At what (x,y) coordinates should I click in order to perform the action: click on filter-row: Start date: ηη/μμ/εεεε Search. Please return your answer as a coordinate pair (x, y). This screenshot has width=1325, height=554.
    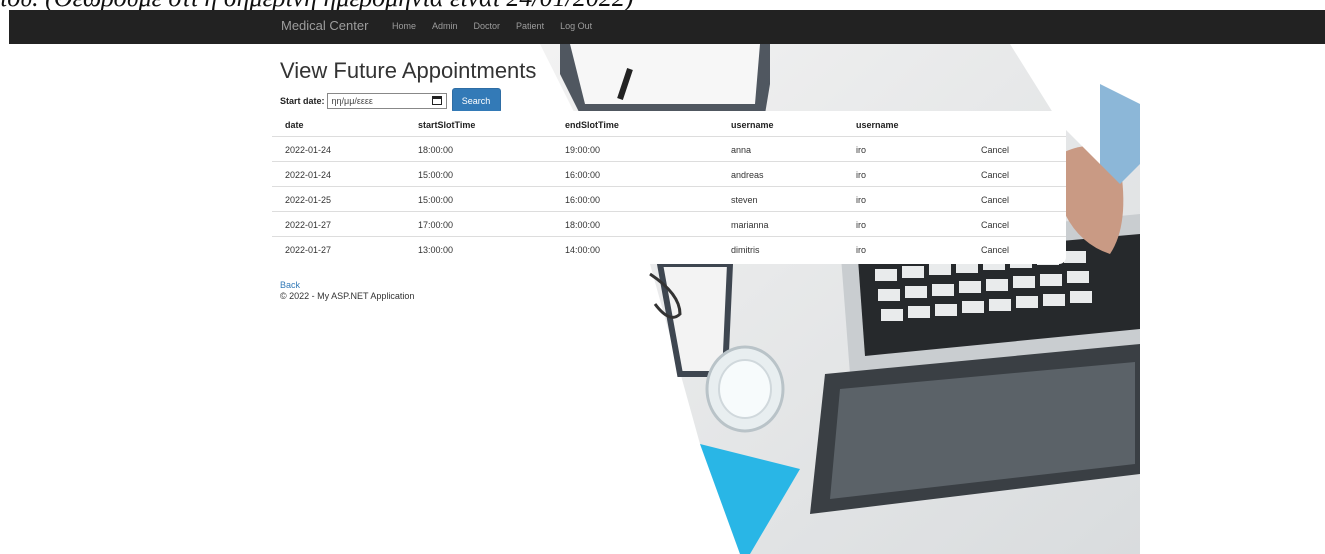
    Looking at the image, I should click on (390, 100).